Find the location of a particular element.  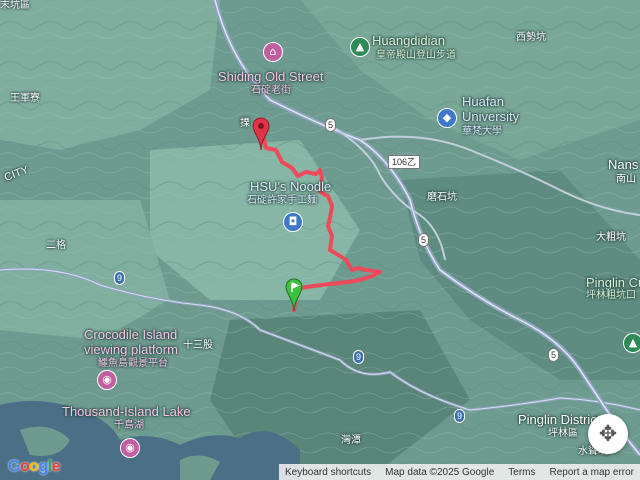

university-icon: ◆ is located at coordinates (447, 118).